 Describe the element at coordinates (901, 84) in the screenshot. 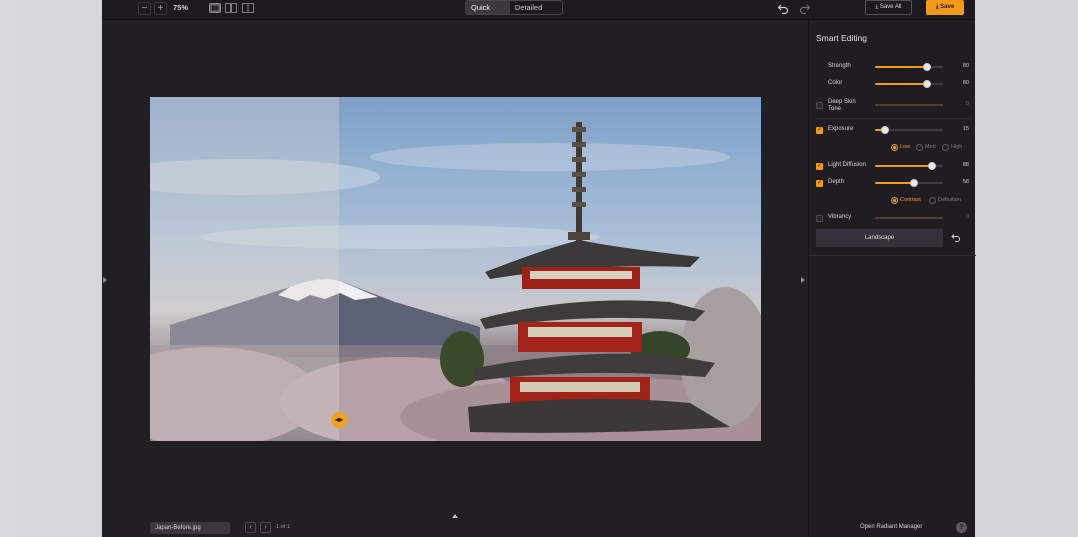

I see `color-fill` at that location.